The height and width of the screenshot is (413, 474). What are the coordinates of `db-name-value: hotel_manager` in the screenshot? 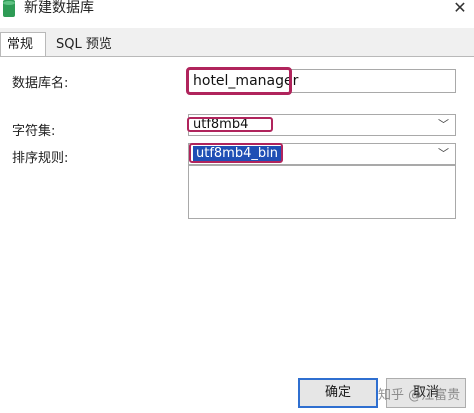 It's located at (246, 81).